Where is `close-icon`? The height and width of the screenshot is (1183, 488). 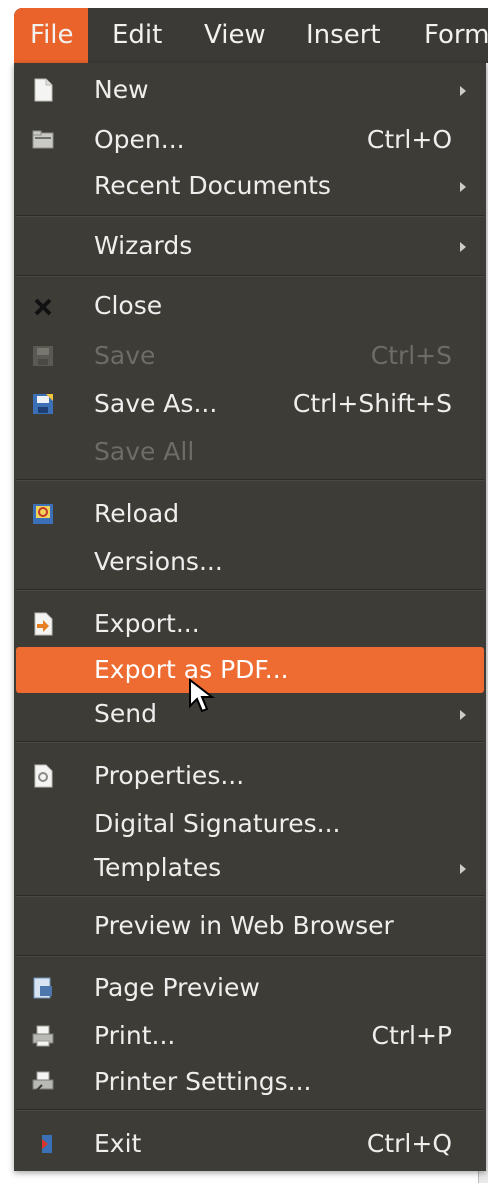 close-icon is located at coordinates (43, 307).